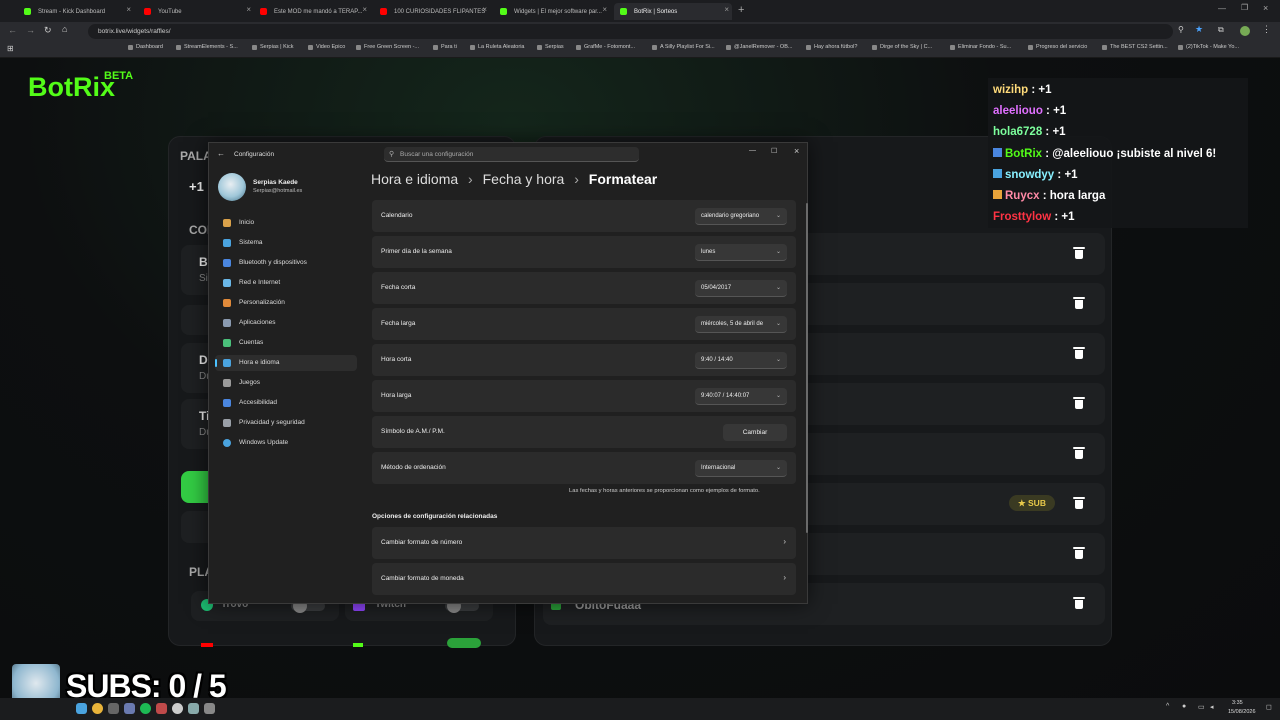 Image resolution: width=1280 pixels, height=720 pixels. Describe the element at coordinates (286, 383) in the screenshot. I see `nav-item-juegos: Juegos` at that location.